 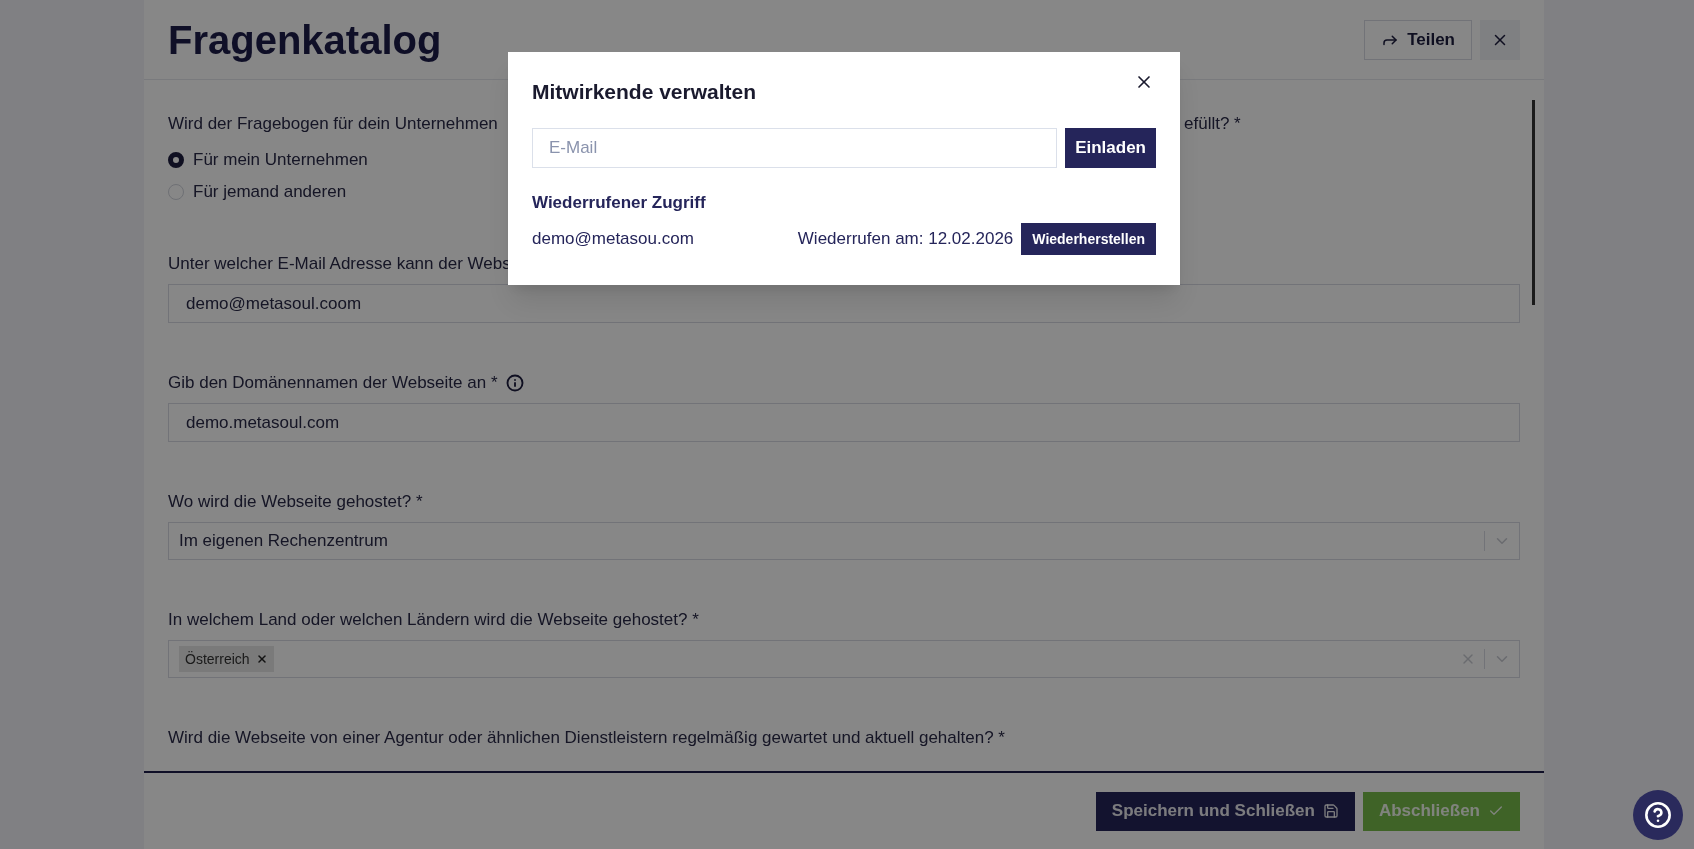 I want to click on save-and-close-button: Speichern und Schließen, so click(x=1225, y=811).